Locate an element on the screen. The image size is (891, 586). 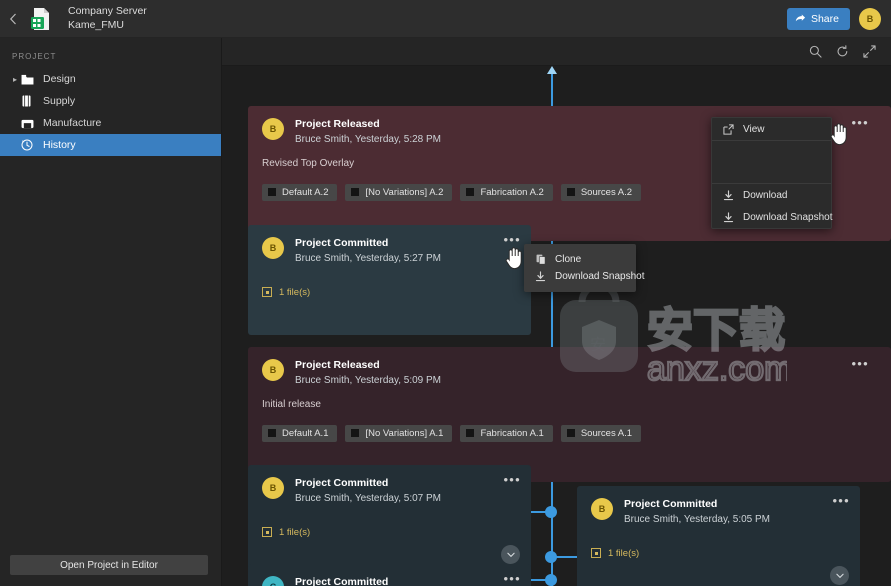
search-icon is located at coordinates (815, 51).